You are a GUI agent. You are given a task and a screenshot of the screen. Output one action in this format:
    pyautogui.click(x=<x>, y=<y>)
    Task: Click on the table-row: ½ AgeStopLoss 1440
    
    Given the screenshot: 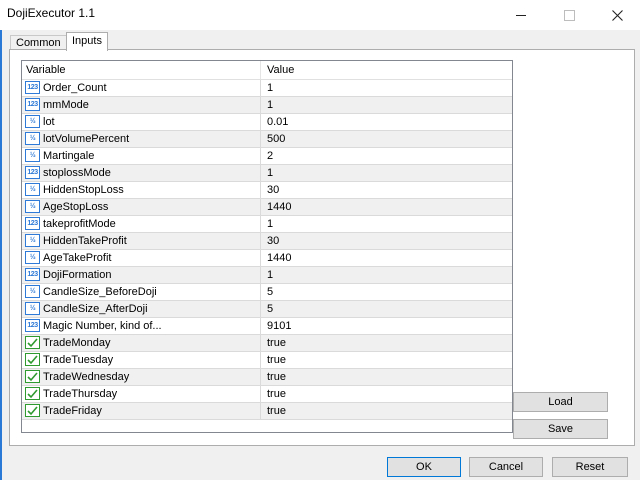 What is the action you would take?
    pyautogui.click(x=267, y=207)
    